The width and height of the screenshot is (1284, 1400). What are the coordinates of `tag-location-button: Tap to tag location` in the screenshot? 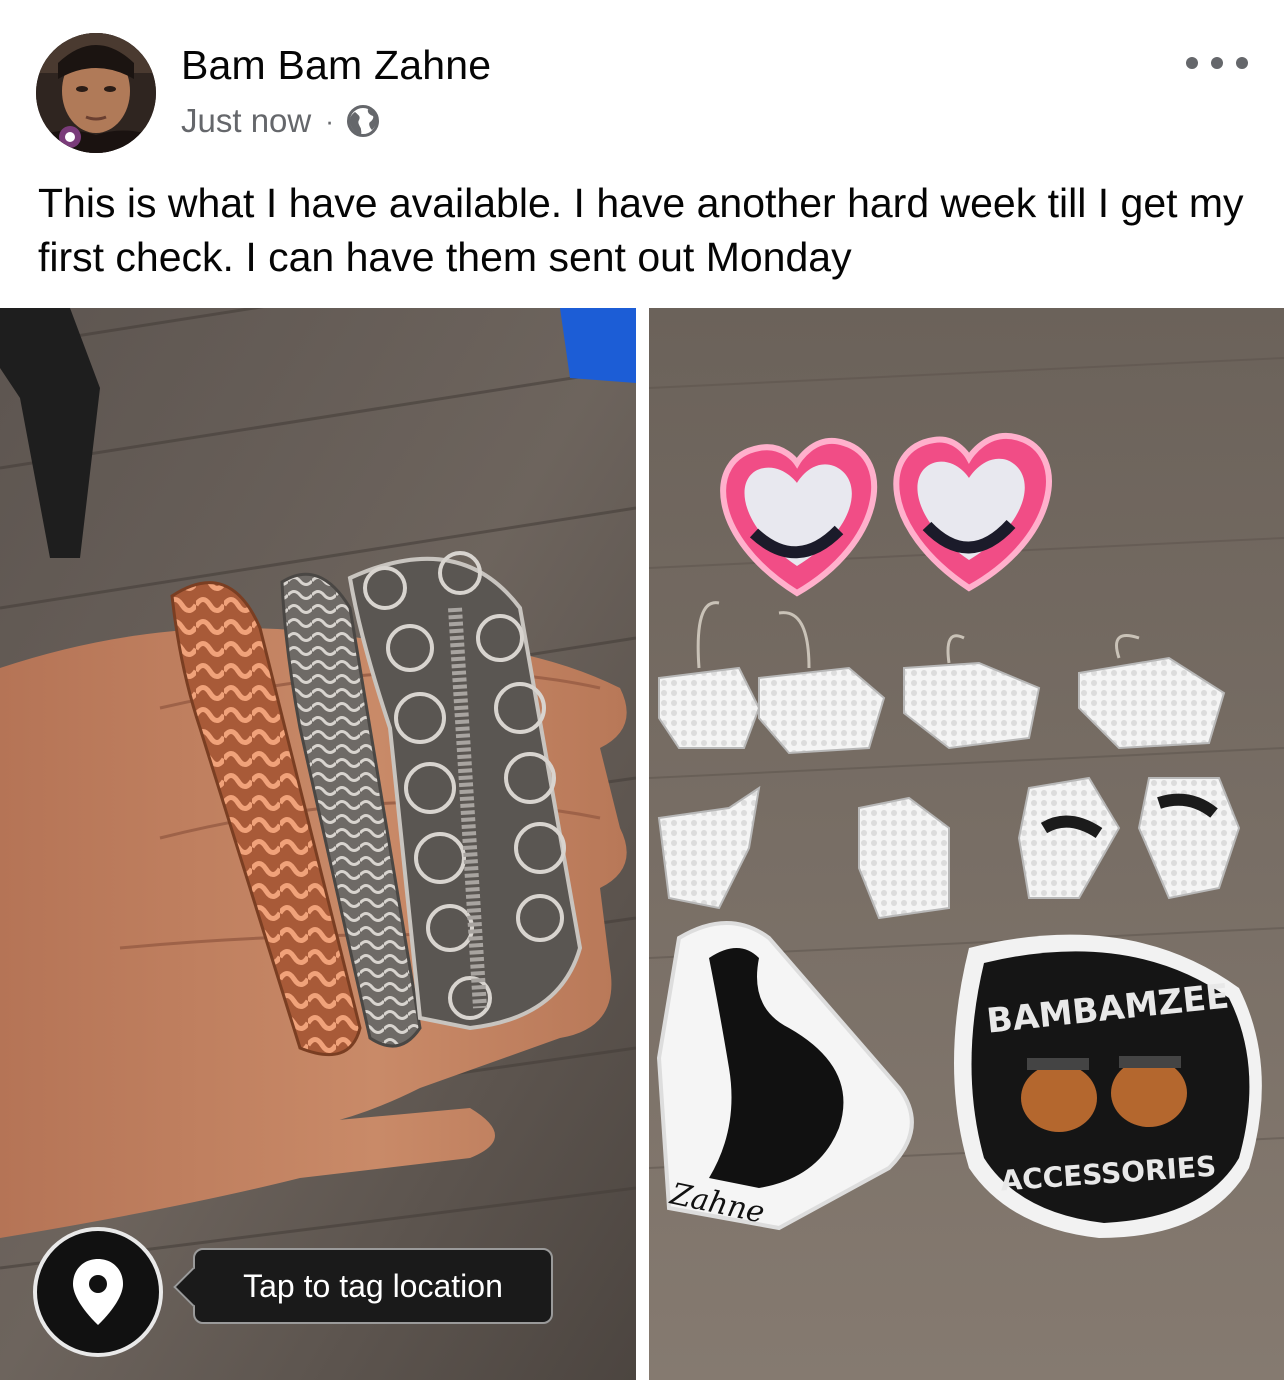 It's located at (373, 1286).